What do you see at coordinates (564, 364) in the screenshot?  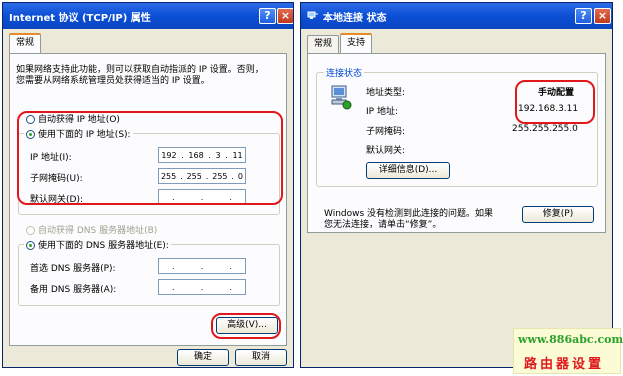 I see `watermark-text: 路由器设置` at bounding box center [564, 364].